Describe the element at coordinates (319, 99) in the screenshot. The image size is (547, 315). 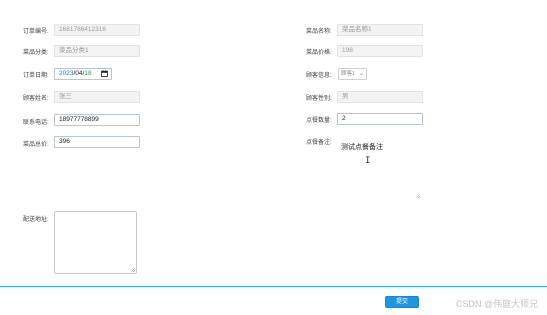
I see `customer-gender-label: 顾客性别:` at that location.